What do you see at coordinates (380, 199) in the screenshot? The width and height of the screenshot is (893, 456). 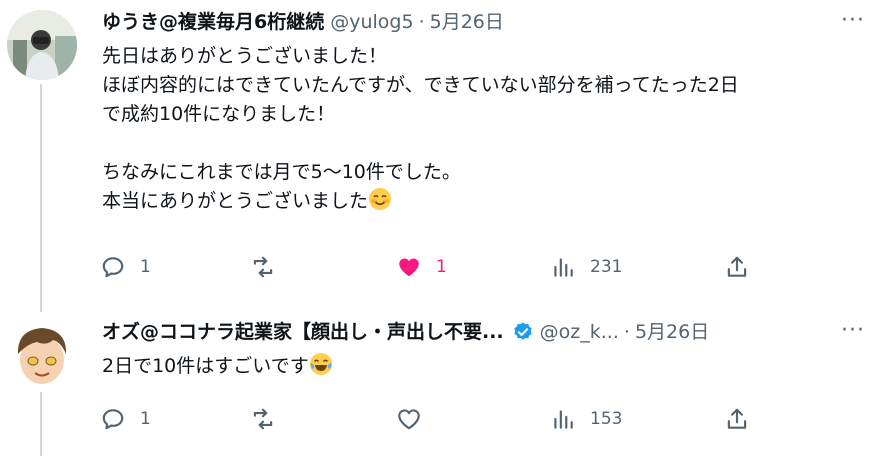 I see `smiling-face-emoji` at bounding box center [380, 199].